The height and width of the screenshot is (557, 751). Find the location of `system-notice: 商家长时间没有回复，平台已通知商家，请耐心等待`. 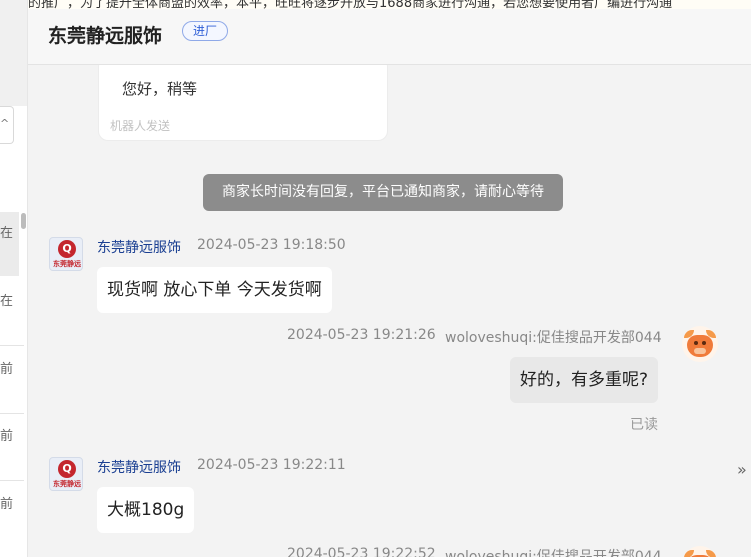

system-notice: 商家长时间没有回复，平台已通知商家，请耐心等待 is located at coordinates (383, 192).